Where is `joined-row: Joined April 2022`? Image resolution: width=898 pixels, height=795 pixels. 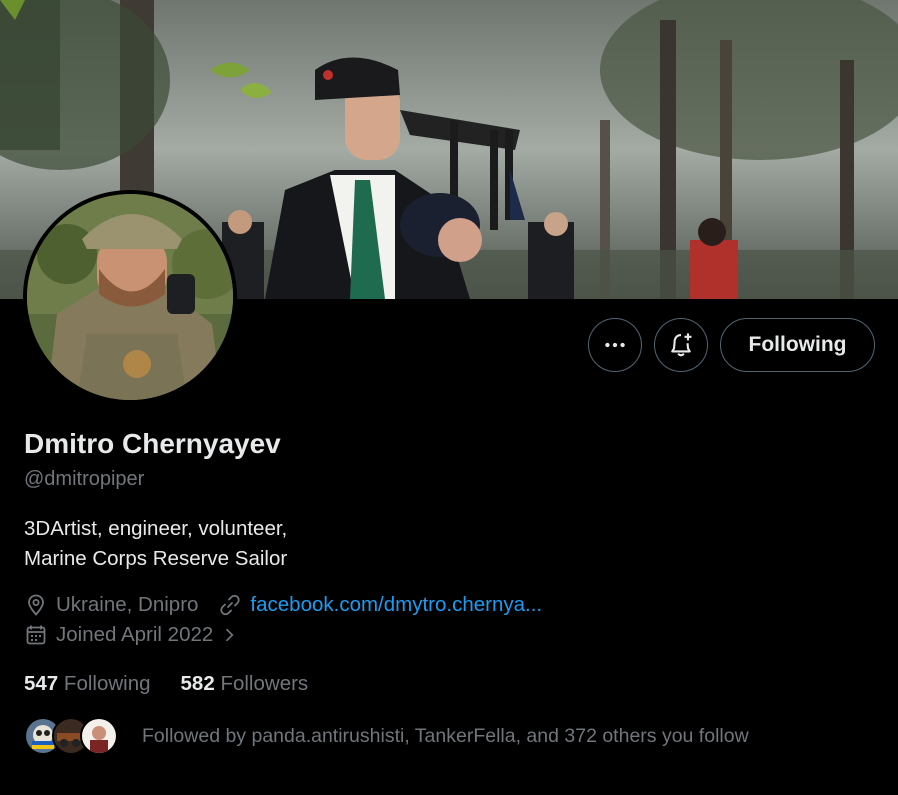 joined-row: Joined April 2022 is located at coordinates (135, 635).